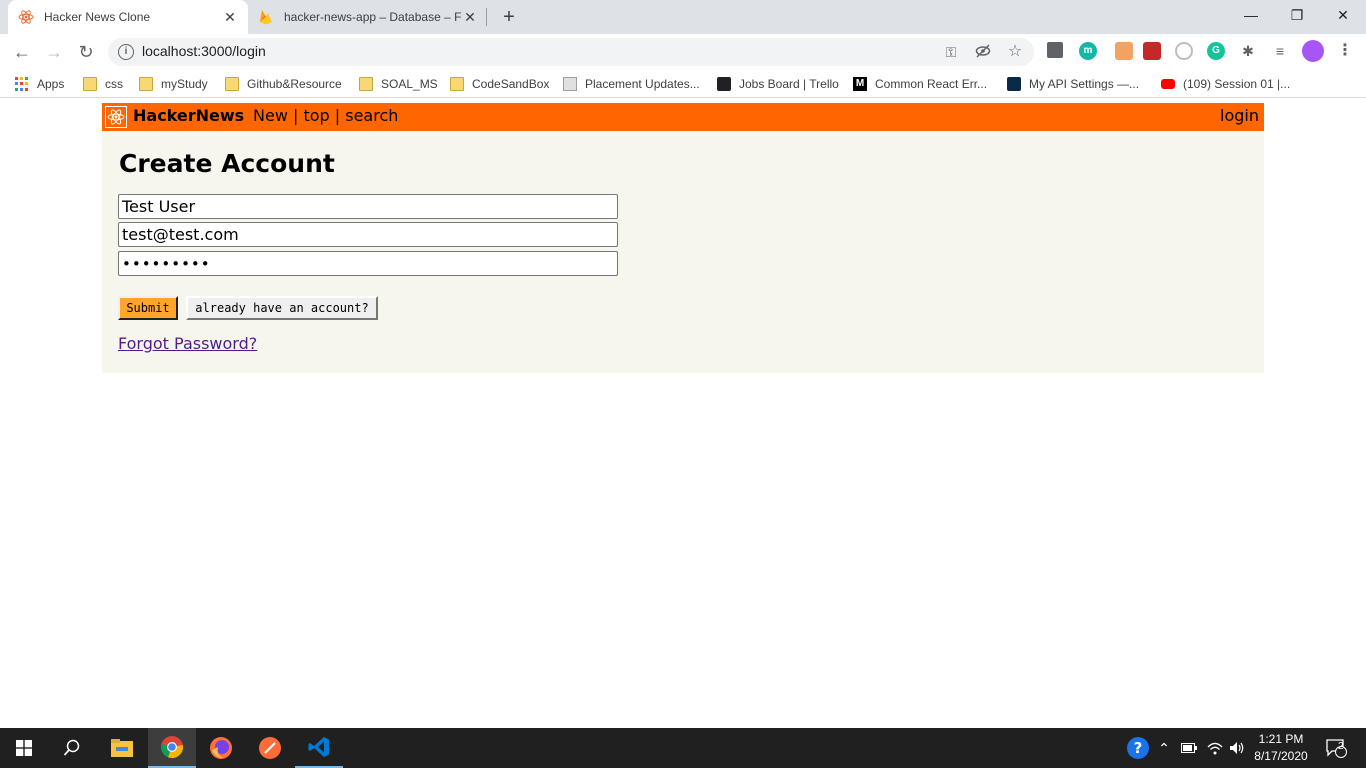 This screenshot has width=1366, height=768. Describe the element at coordinates (270, 748) in the screenshot. I see `postman-icon` at that location.